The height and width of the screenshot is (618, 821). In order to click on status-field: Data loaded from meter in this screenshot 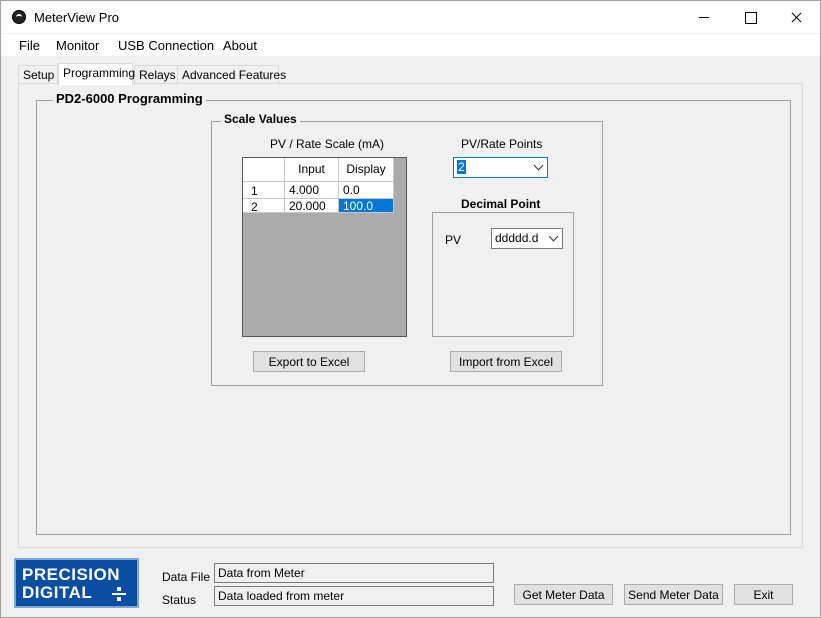, I will do `click(354, 596)`.